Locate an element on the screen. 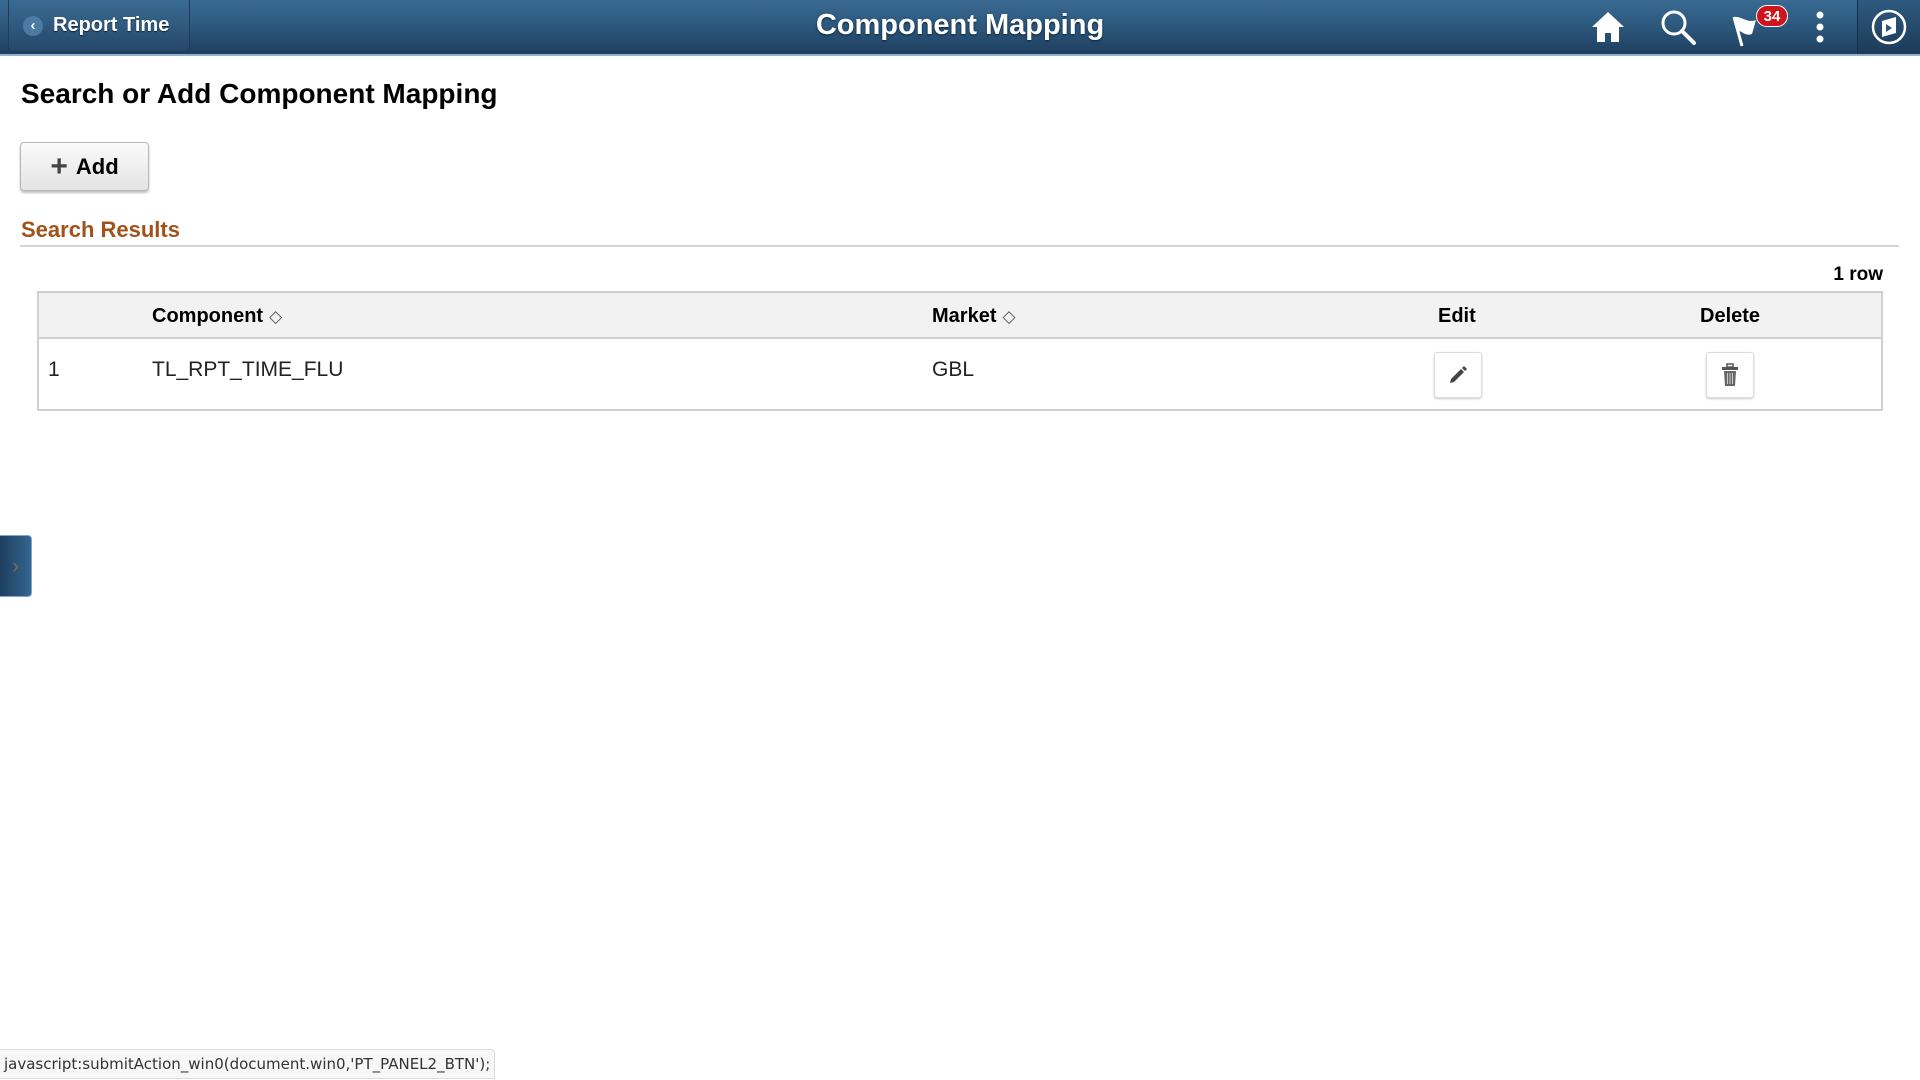 Image resolution: width=1920 pixels, height=1080 pixels. actions-menu-button is located at coordinates (1820, 27).